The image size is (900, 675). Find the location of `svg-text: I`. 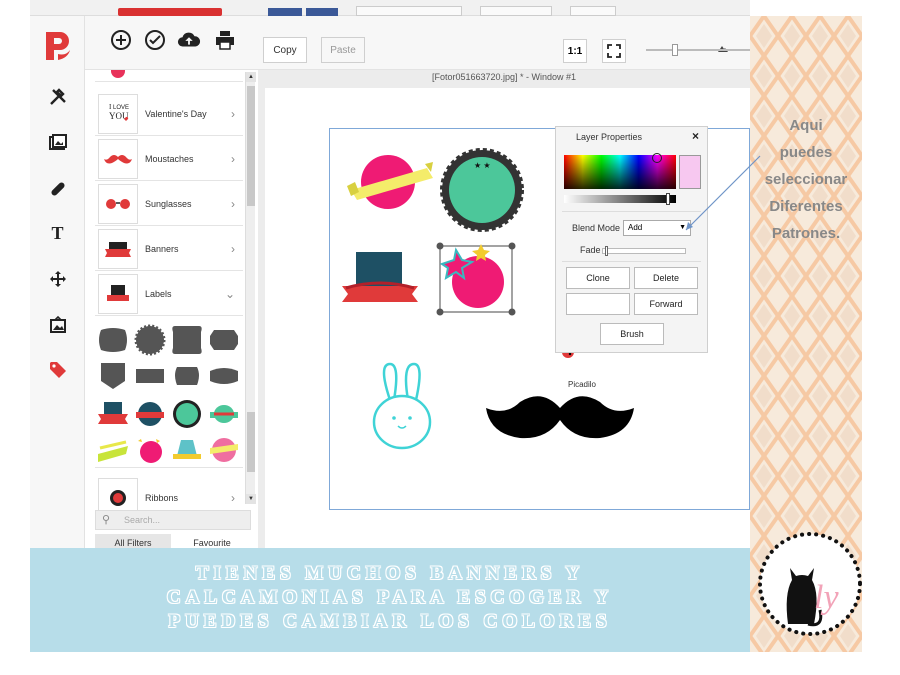

svg-text: I is located at coordinates (110, 107).